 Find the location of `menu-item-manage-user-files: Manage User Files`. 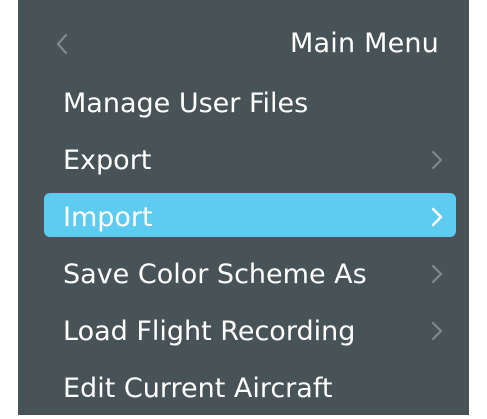

menu-item-manage-user-files: Manage User Files is located at coordinates (243, 103).